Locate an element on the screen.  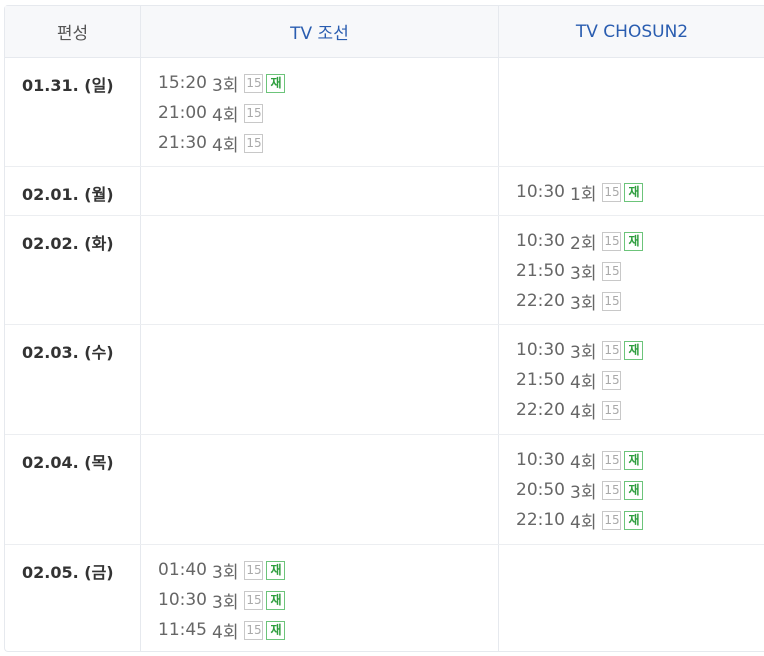
date-cell: 02.05. (금) is located at coordinates (73, 598).